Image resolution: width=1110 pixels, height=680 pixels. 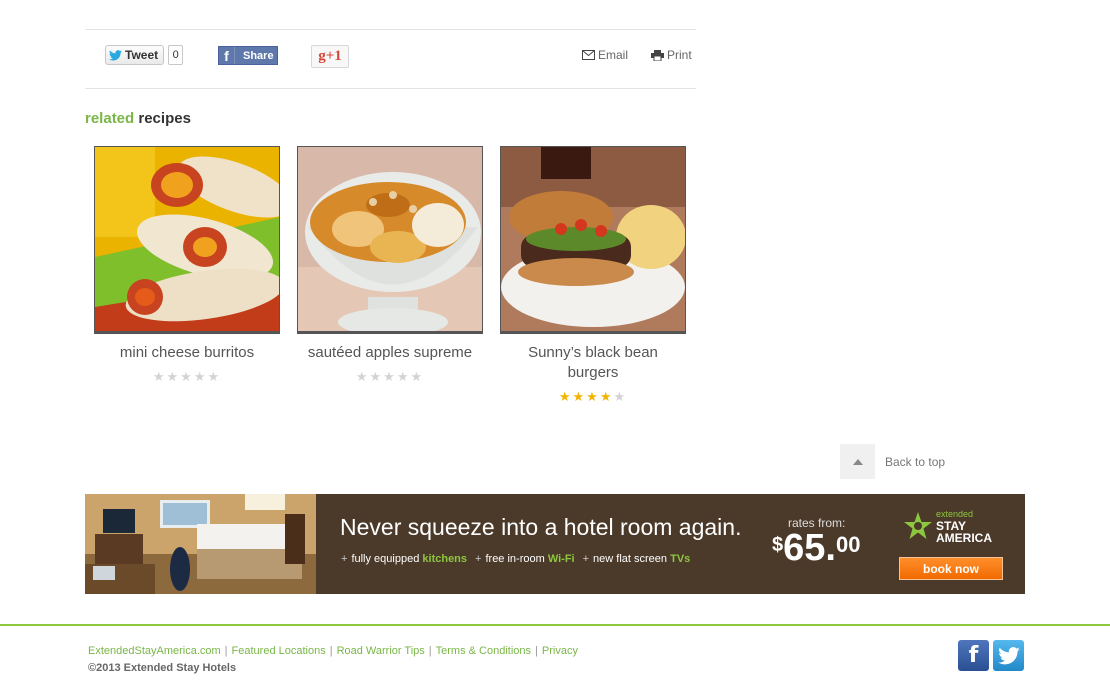 I want to click on footer-link: Road Warrior Tips, so click(x=381, y=651).